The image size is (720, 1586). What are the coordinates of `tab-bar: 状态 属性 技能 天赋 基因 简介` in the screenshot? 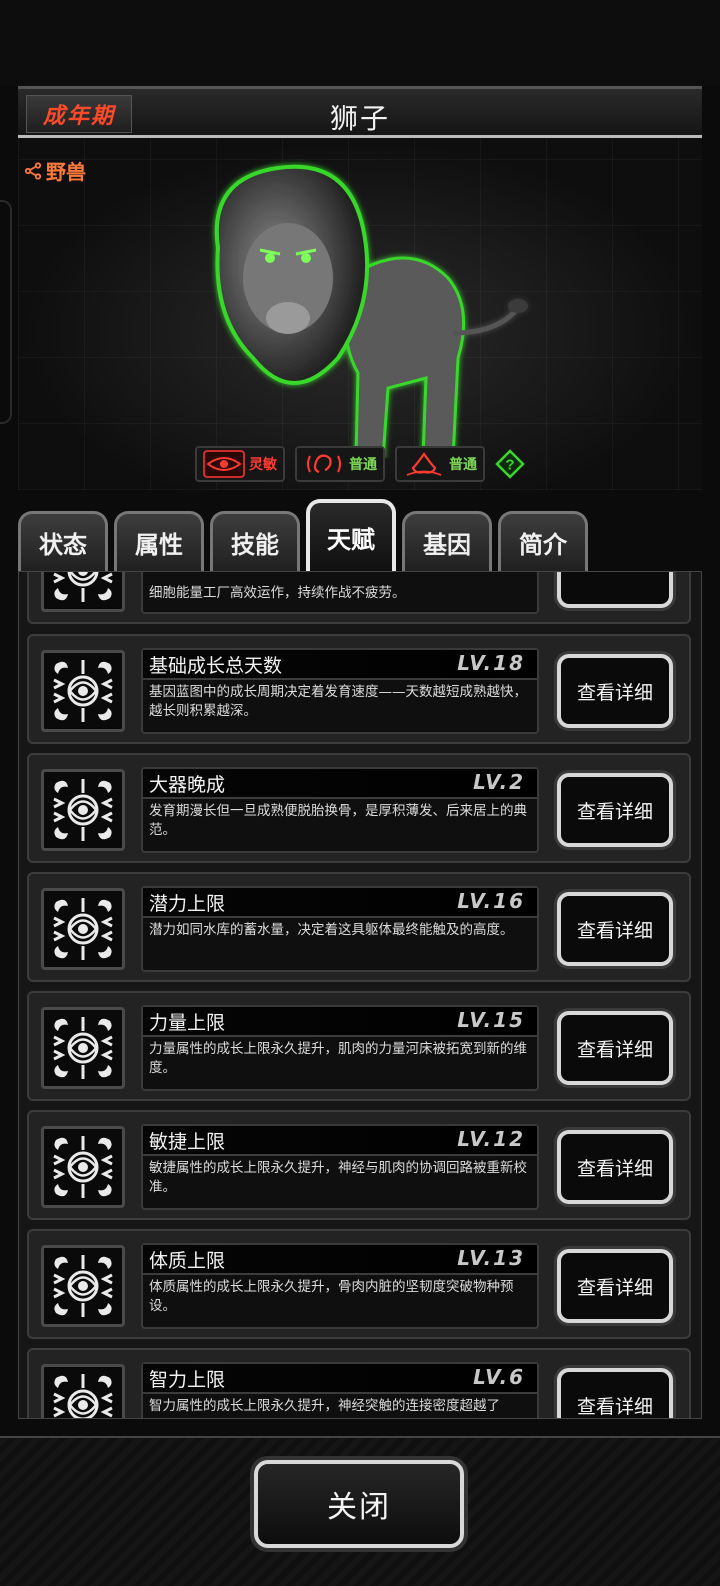 It's located at (360, 533).